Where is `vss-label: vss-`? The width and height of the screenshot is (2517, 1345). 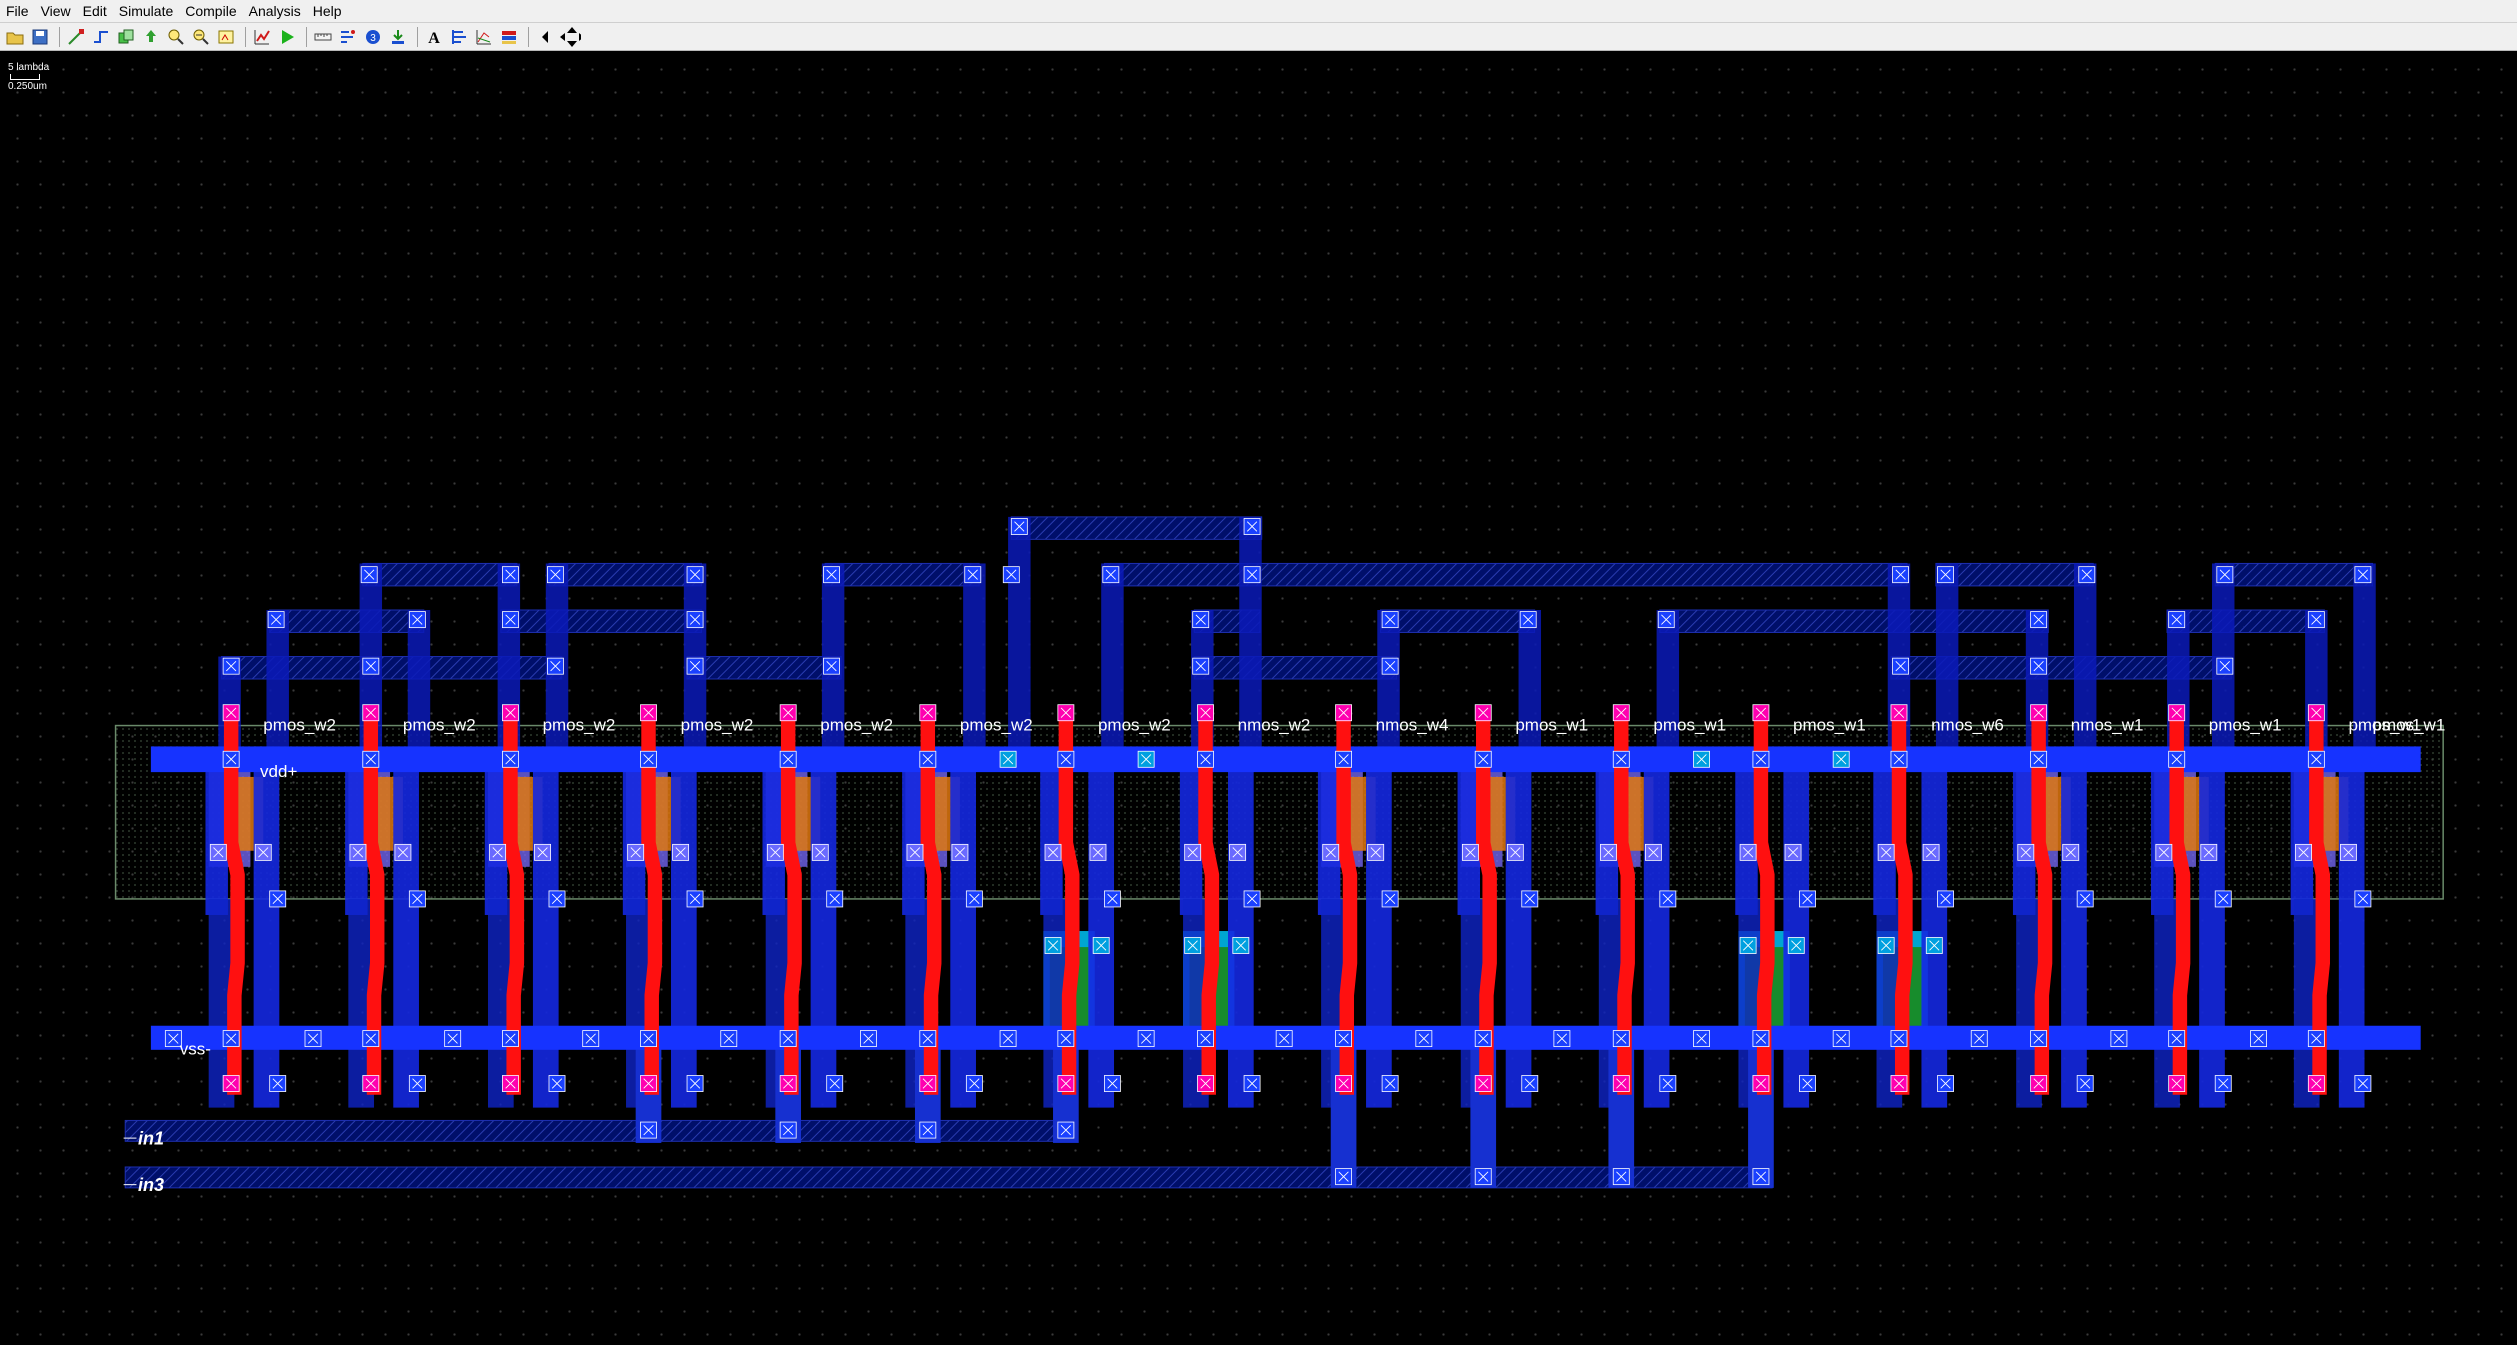 vss-label: vss- is located at coordinates (195, 1049).